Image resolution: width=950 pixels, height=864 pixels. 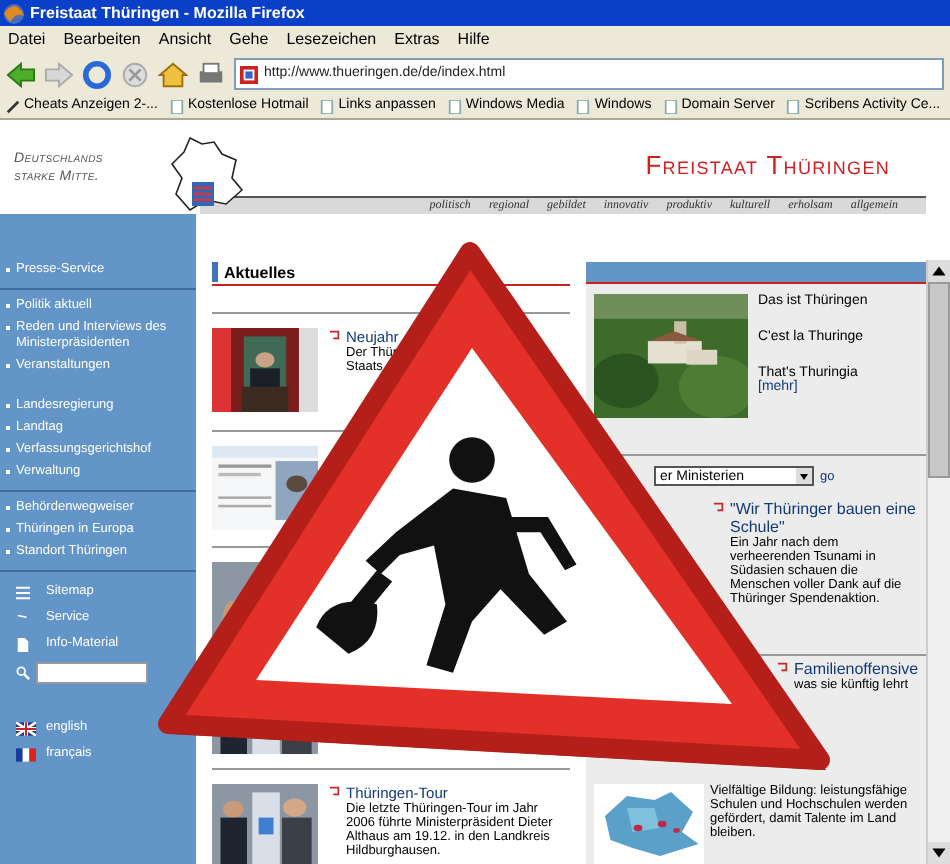 I want to click on reload-icon, so click(x=97, y=74).